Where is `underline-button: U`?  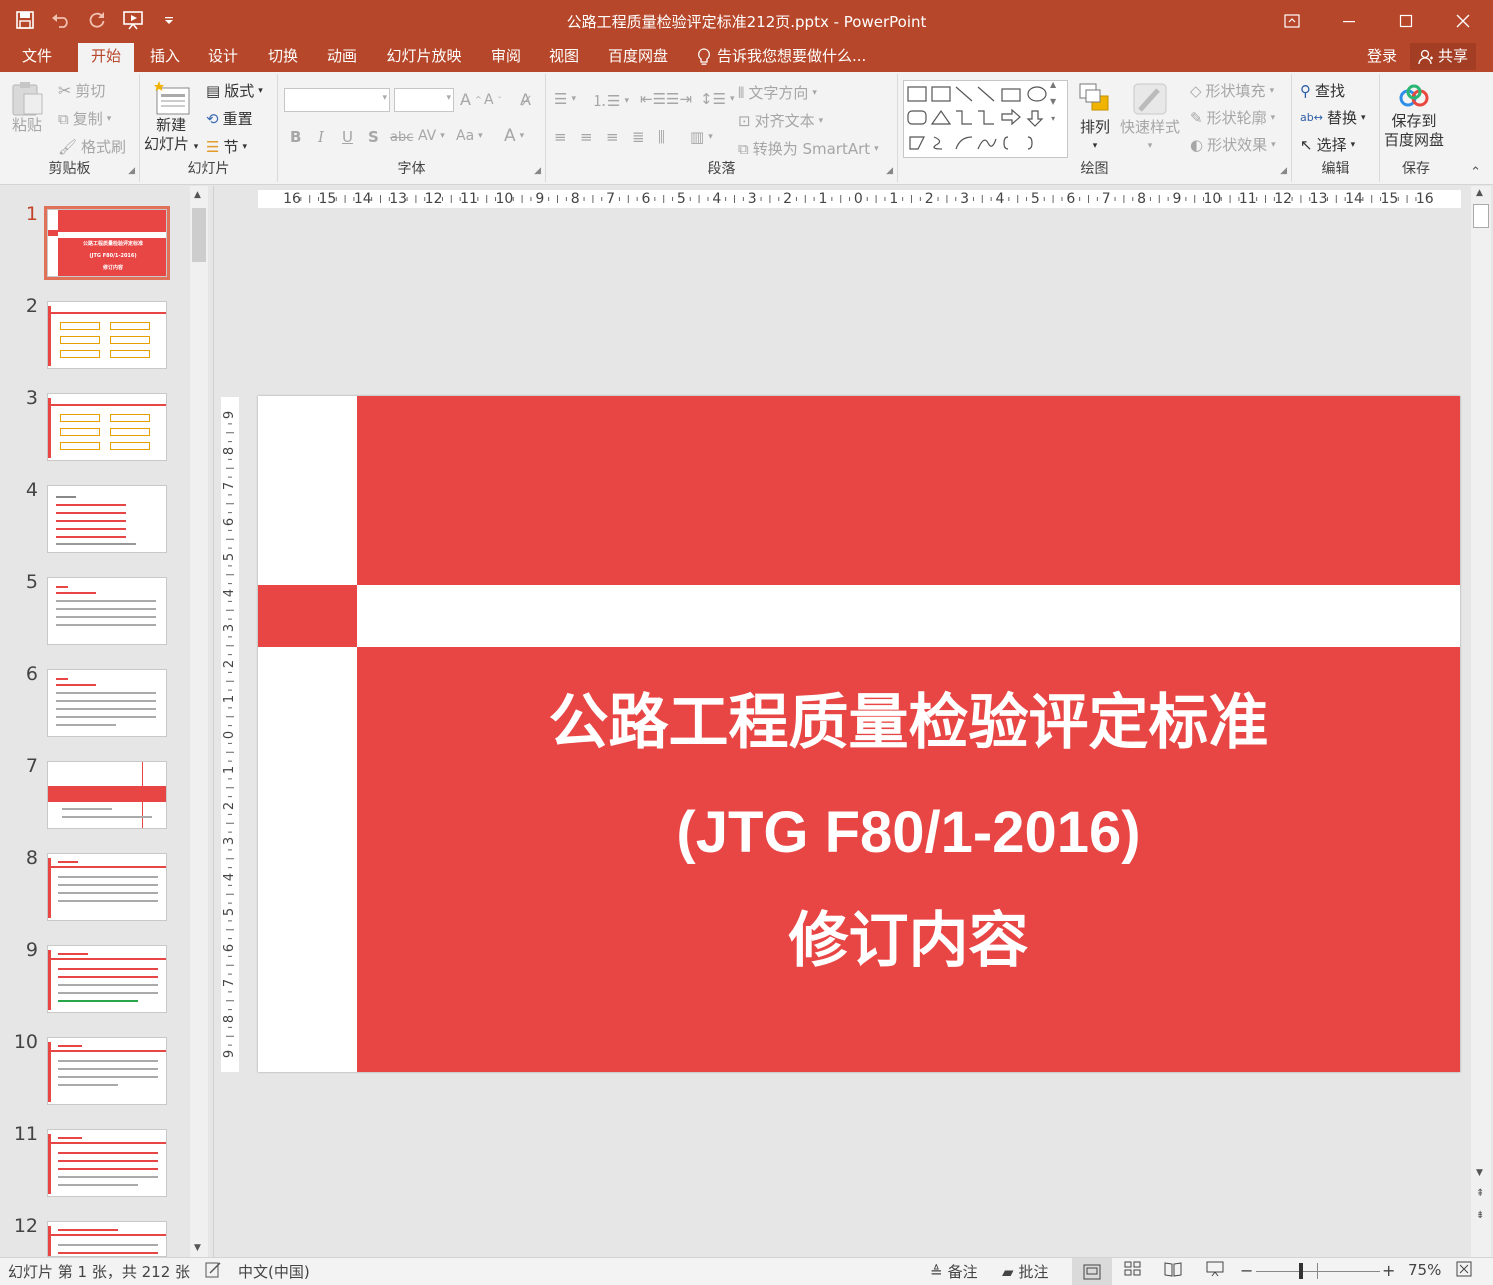
underline-button: U is located at coordinates (347, 137).